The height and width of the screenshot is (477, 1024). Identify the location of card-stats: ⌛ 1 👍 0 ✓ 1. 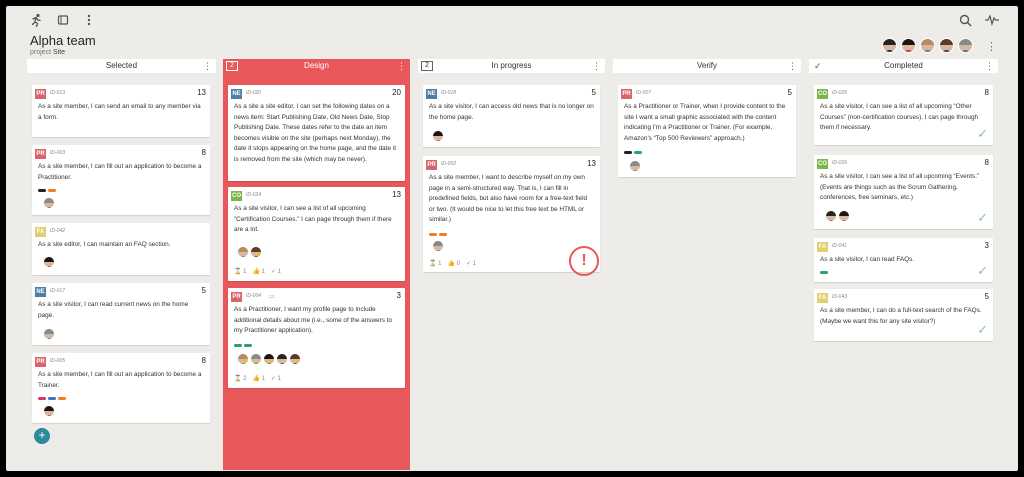
(452, 263).